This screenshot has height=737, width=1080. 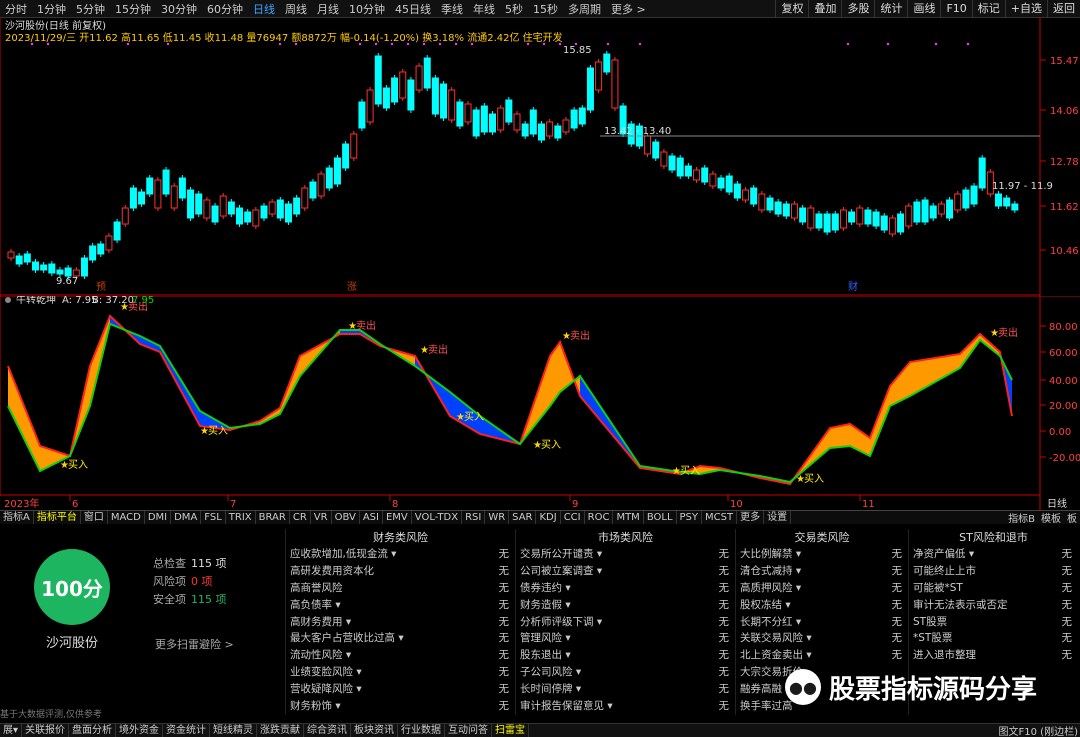 I want to click on bottom-tab: 行业数据, so click(x=422, y=730).